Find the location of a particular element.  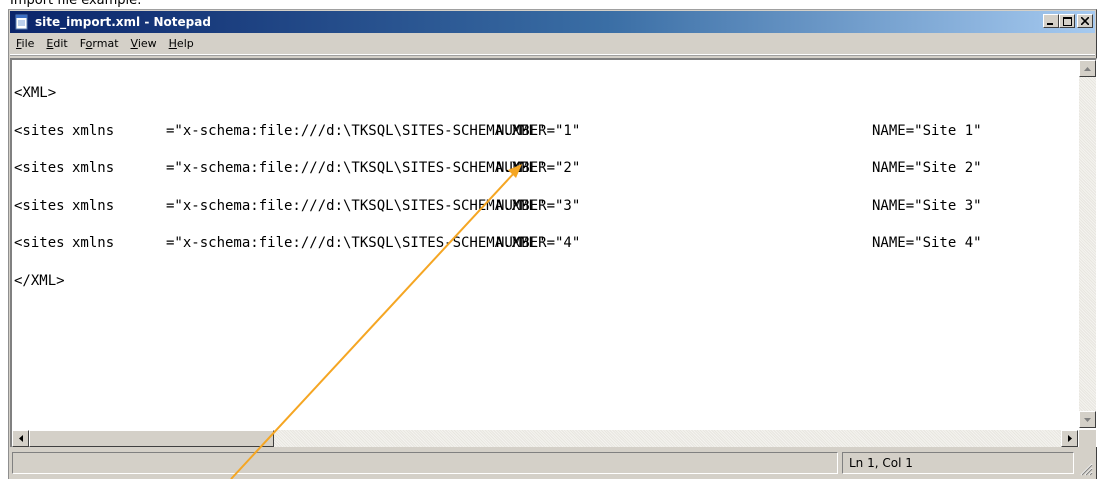

number-attribute: NUMBER="4" is located at coordinates (538, 243).